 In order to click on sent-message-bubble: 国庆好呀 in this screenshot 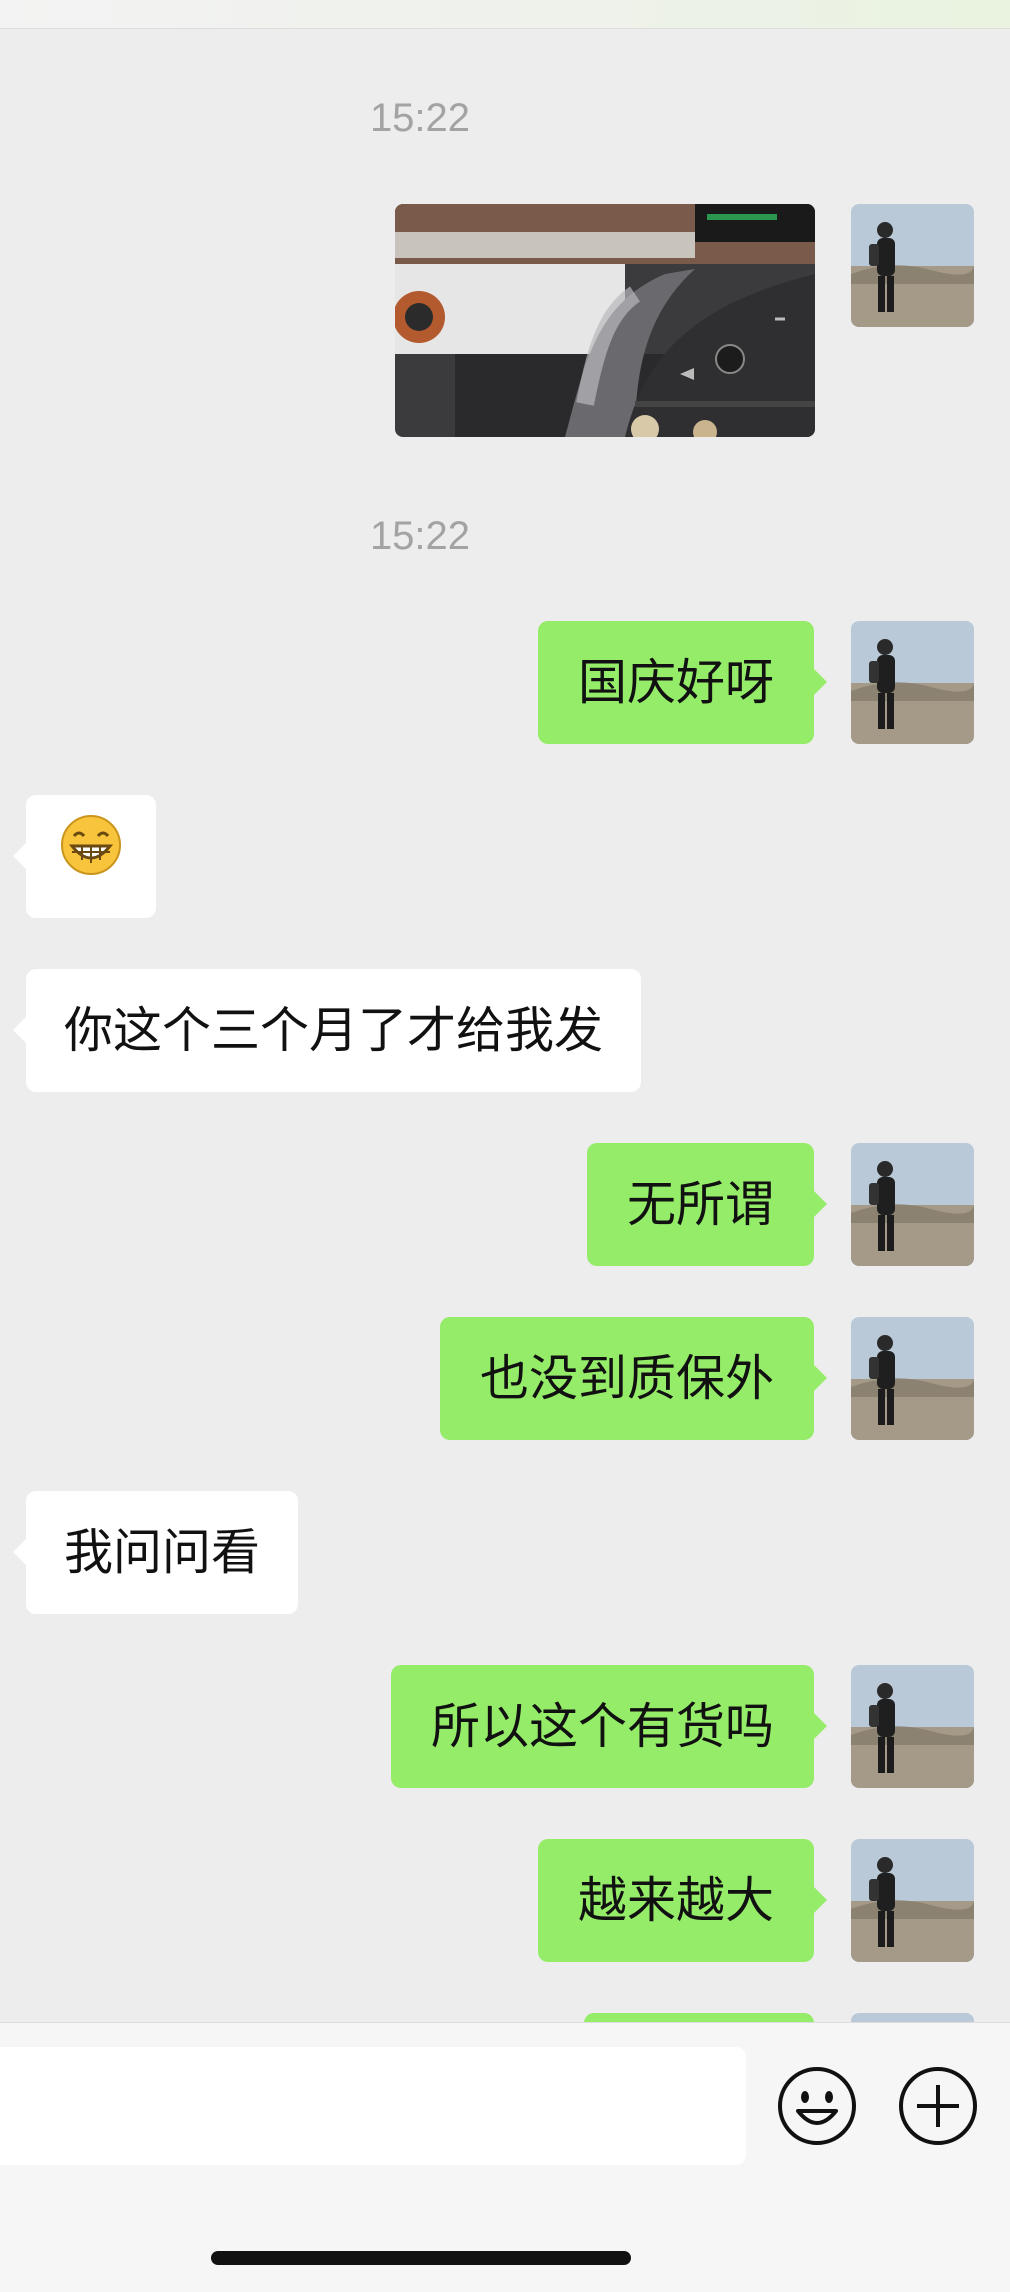, I will do `click(682, 682)`.